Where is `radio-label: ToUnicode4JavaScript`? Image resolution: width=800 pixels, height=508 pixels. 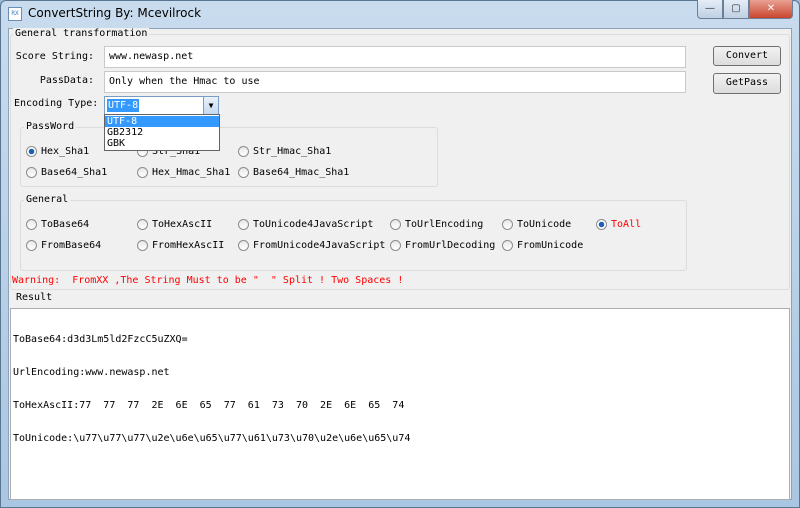
radio-label: ToUnicode4JavaScript is located at coordinates (313, 224).